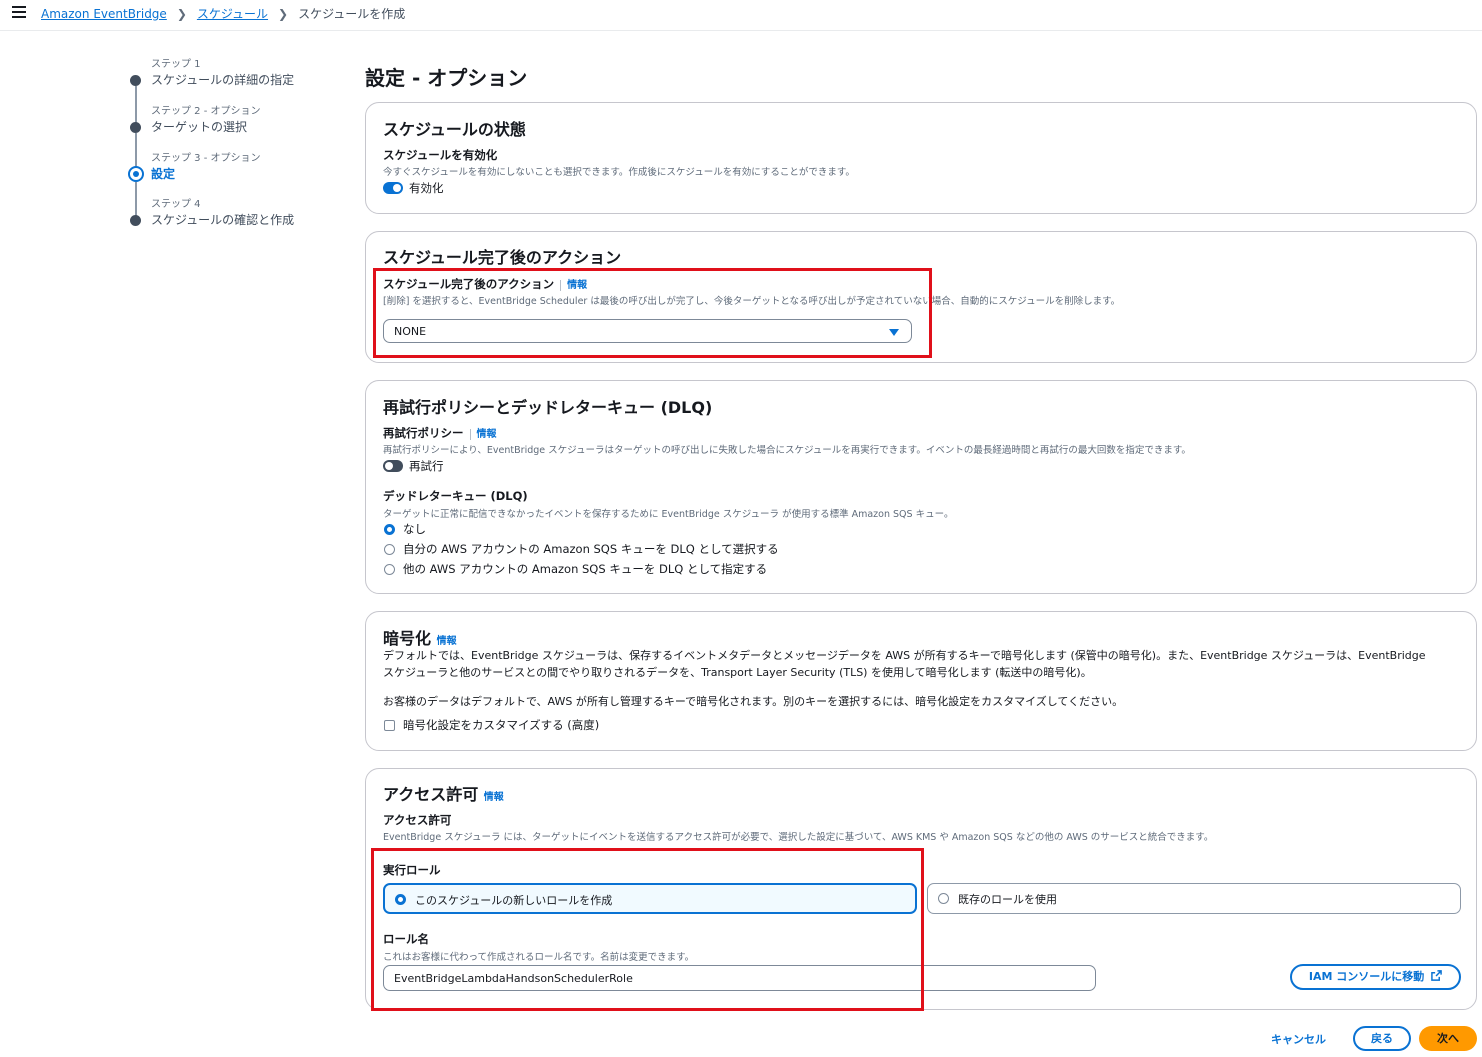  I want to click on breadcrumb-current: スケジュールを作成, so click(352, 14).